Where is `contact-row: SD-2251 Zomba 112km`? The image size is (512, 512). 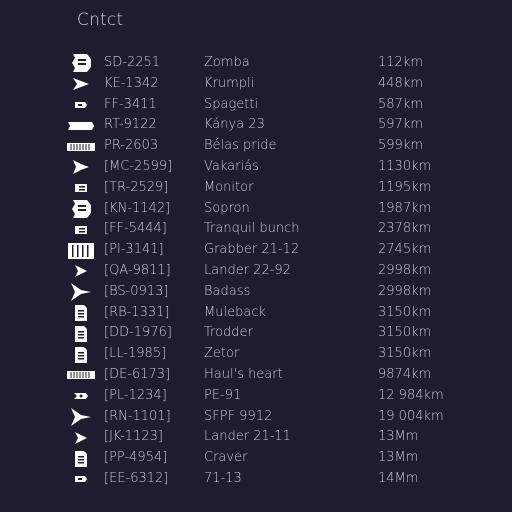
contact-row: SD-2251 Zomba 112km is located at coordinates (256, 63).